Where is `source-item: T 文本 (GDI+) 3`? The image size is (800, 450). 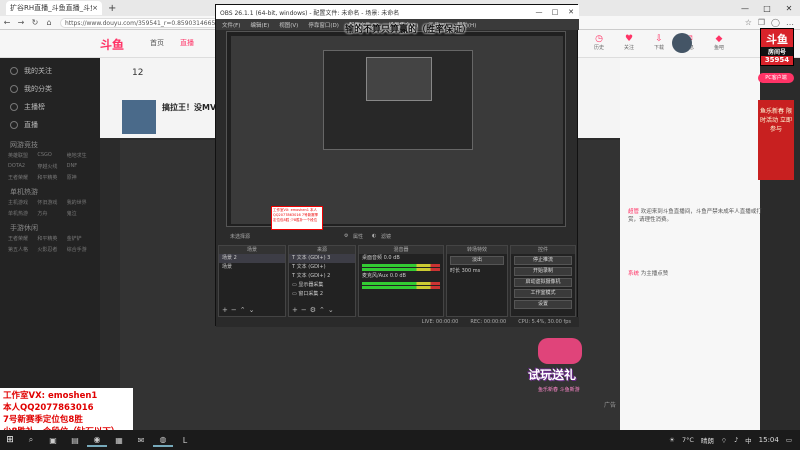
source-item: T 文本 (GDI+) 3 is located at coordinates (322, 258).